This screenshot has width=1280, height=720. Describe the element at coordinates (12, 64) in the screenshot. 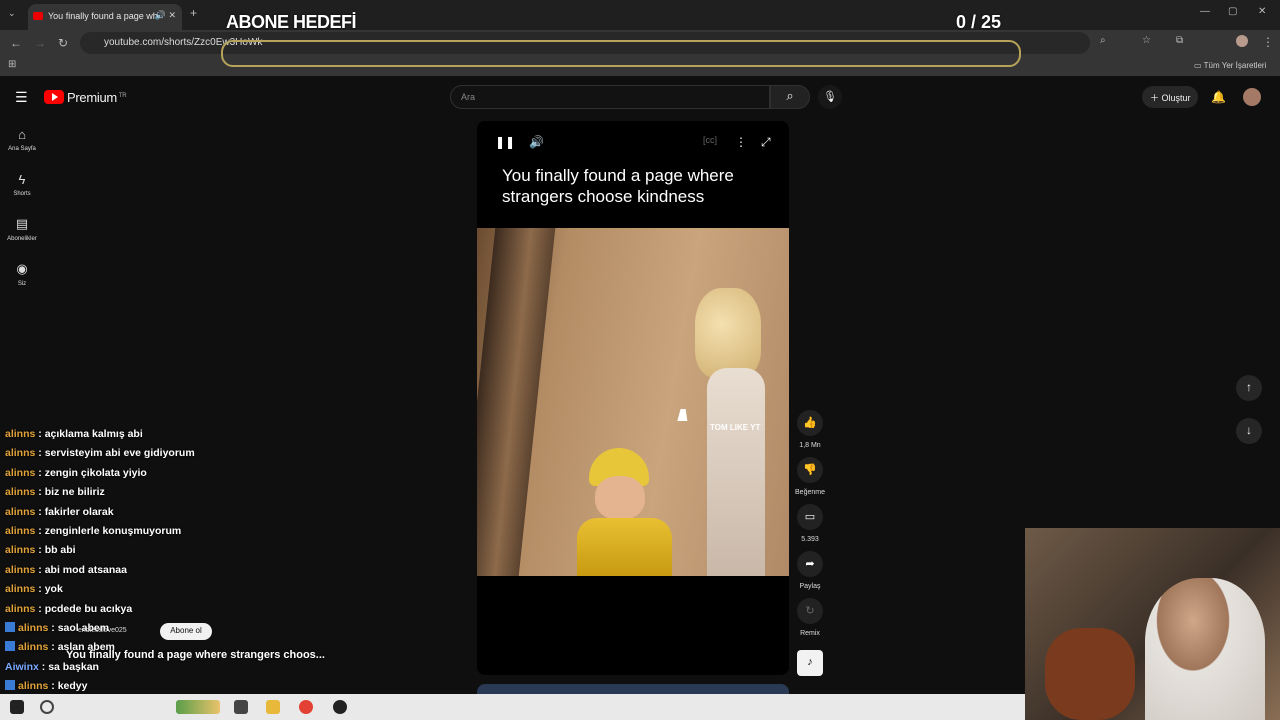

I see `apps-icon: ⊞` at that location.